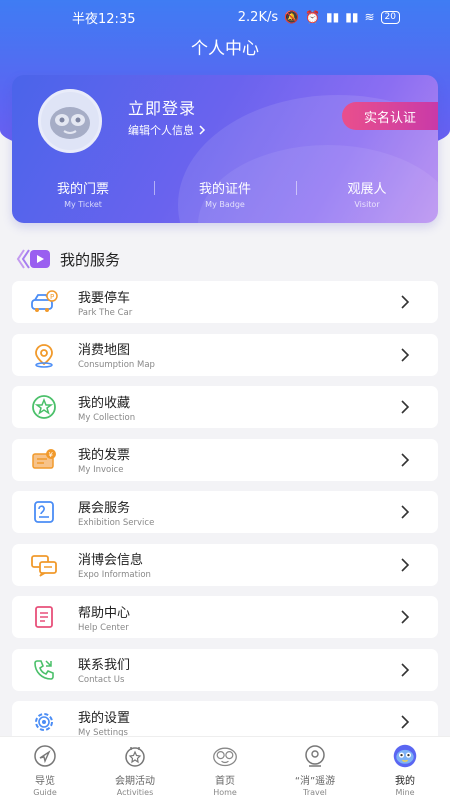  Describe the element at coordinates (45, 792) in the screenshot. I see `tab-sublabel: Guide` at that location.